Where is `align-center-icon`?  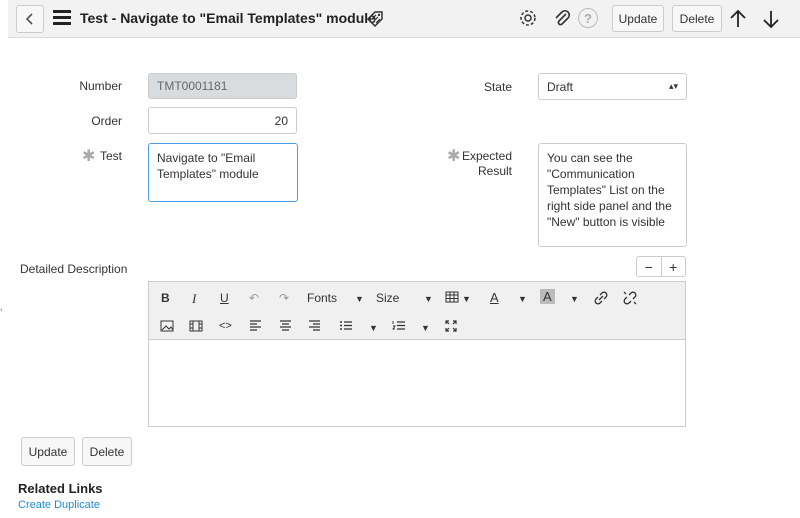 align-center-icon is located at coordinates (285, 325).